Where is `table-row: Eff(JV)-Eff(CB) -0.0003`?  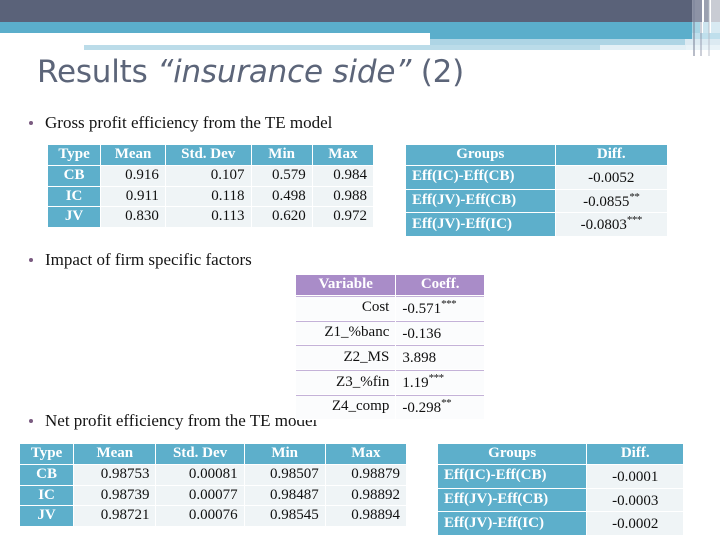 table-row: Eff(JV)-Eff(CB) -0.0003 is located at coordinates (560, 500).